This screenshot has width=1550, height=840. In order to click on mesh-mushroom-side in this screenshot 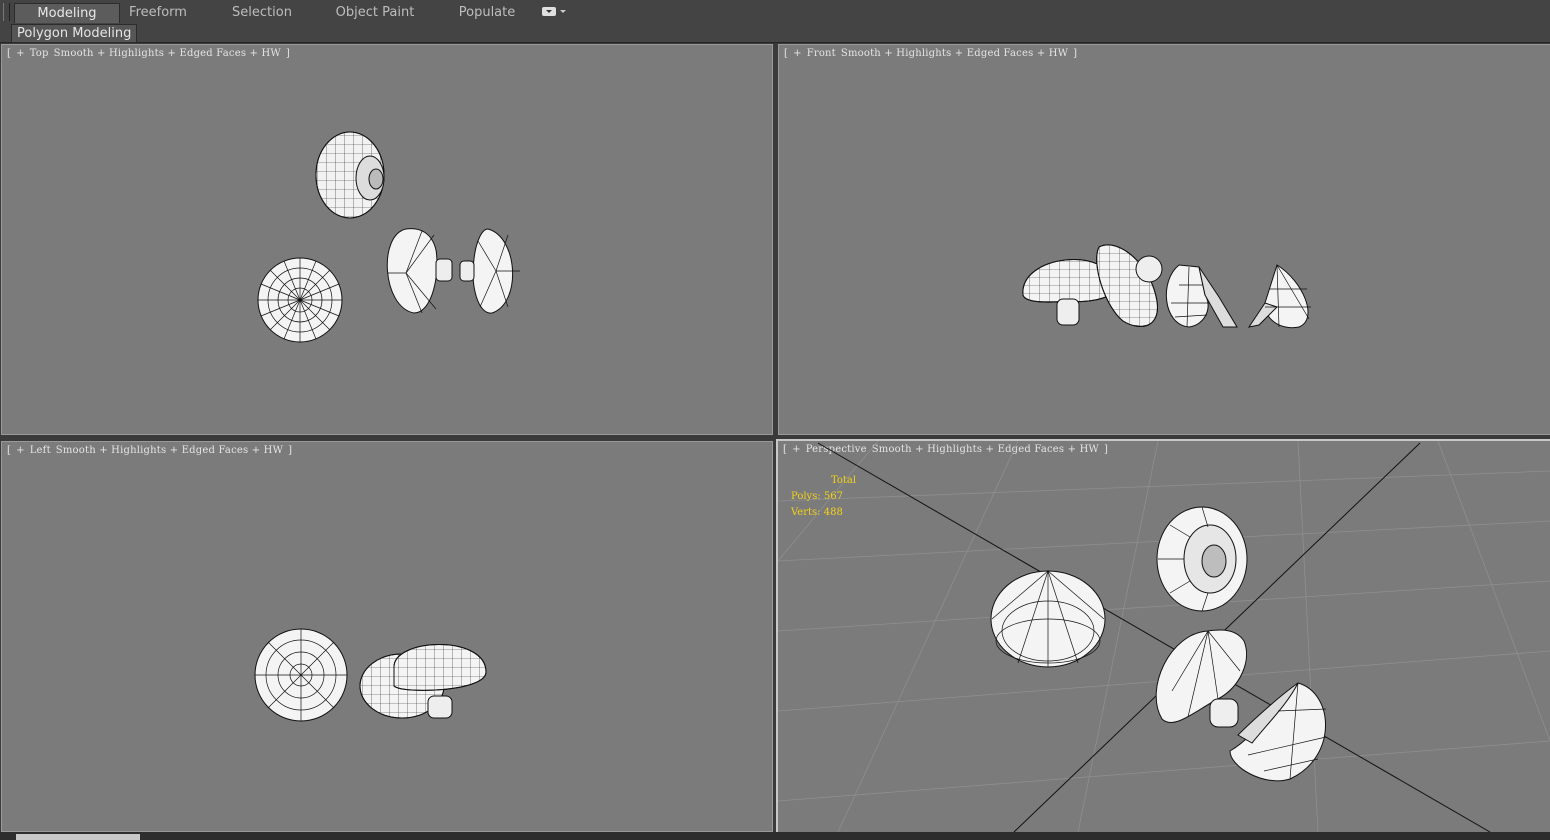, I will do `click(423, 681)`.